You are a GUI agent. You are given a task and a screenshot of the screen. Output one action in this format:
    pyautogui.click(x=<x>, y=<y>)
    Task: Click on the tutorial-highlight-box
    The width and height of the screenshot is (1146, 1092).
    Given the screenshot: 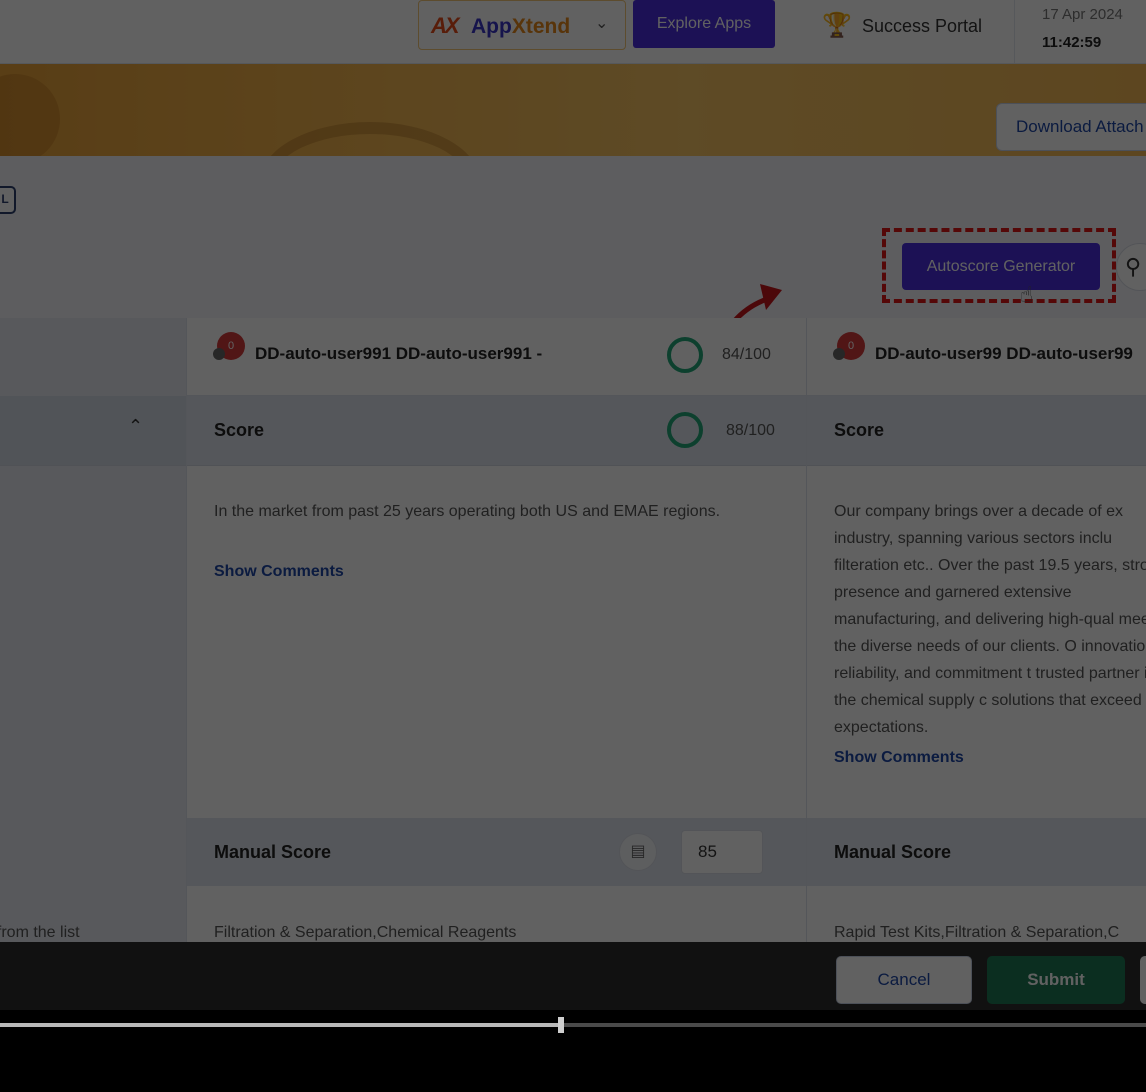 What is the action you would take?
    pyautogui.click(x=999, y=265)
    